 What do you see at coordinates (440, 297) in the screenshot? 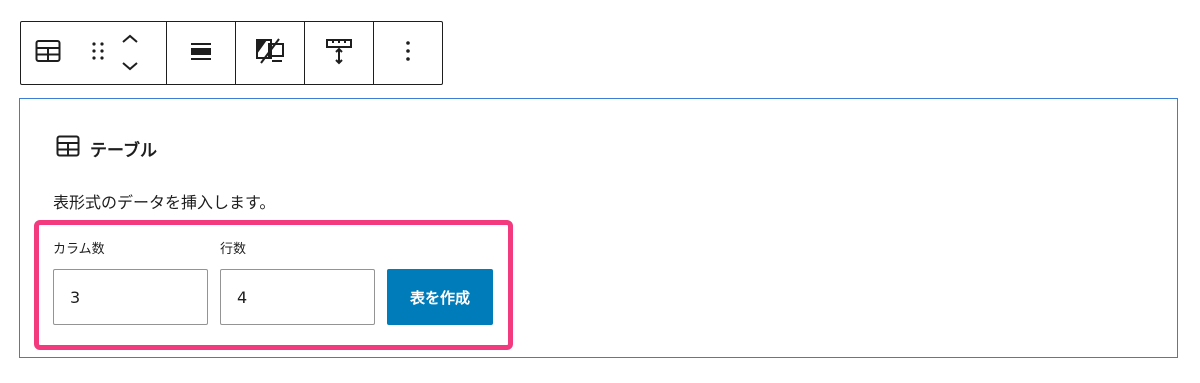
I see `create-table-button: 表を作成` at bounding box center [440, 297].